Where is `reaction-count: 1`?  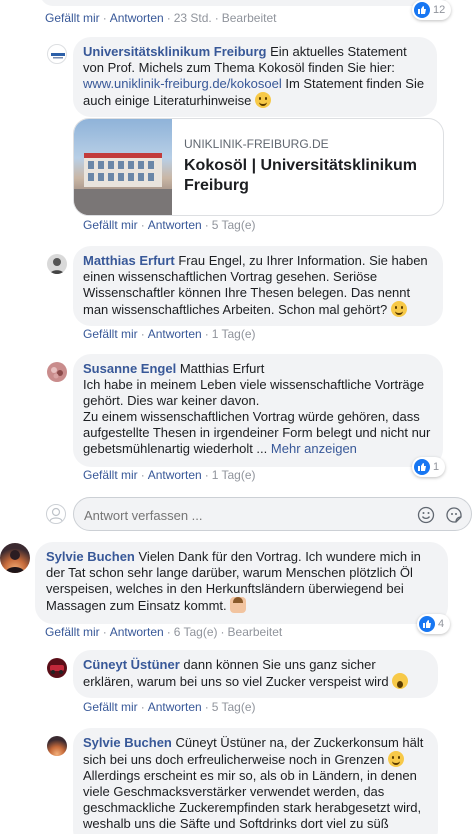 reaction-count: 1 is located at coordinates (429, 467).